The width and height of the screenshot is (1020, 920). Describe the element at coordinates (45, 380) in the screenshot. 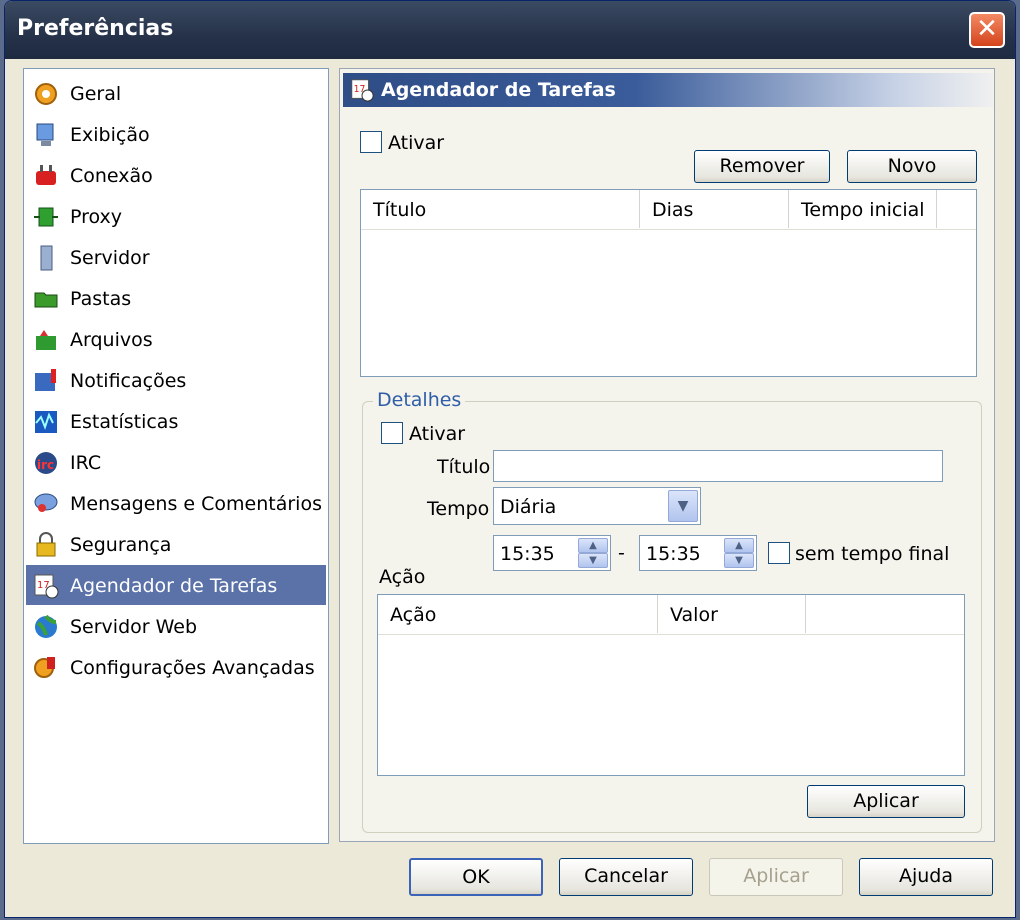

I see `notification-icon` at that location.